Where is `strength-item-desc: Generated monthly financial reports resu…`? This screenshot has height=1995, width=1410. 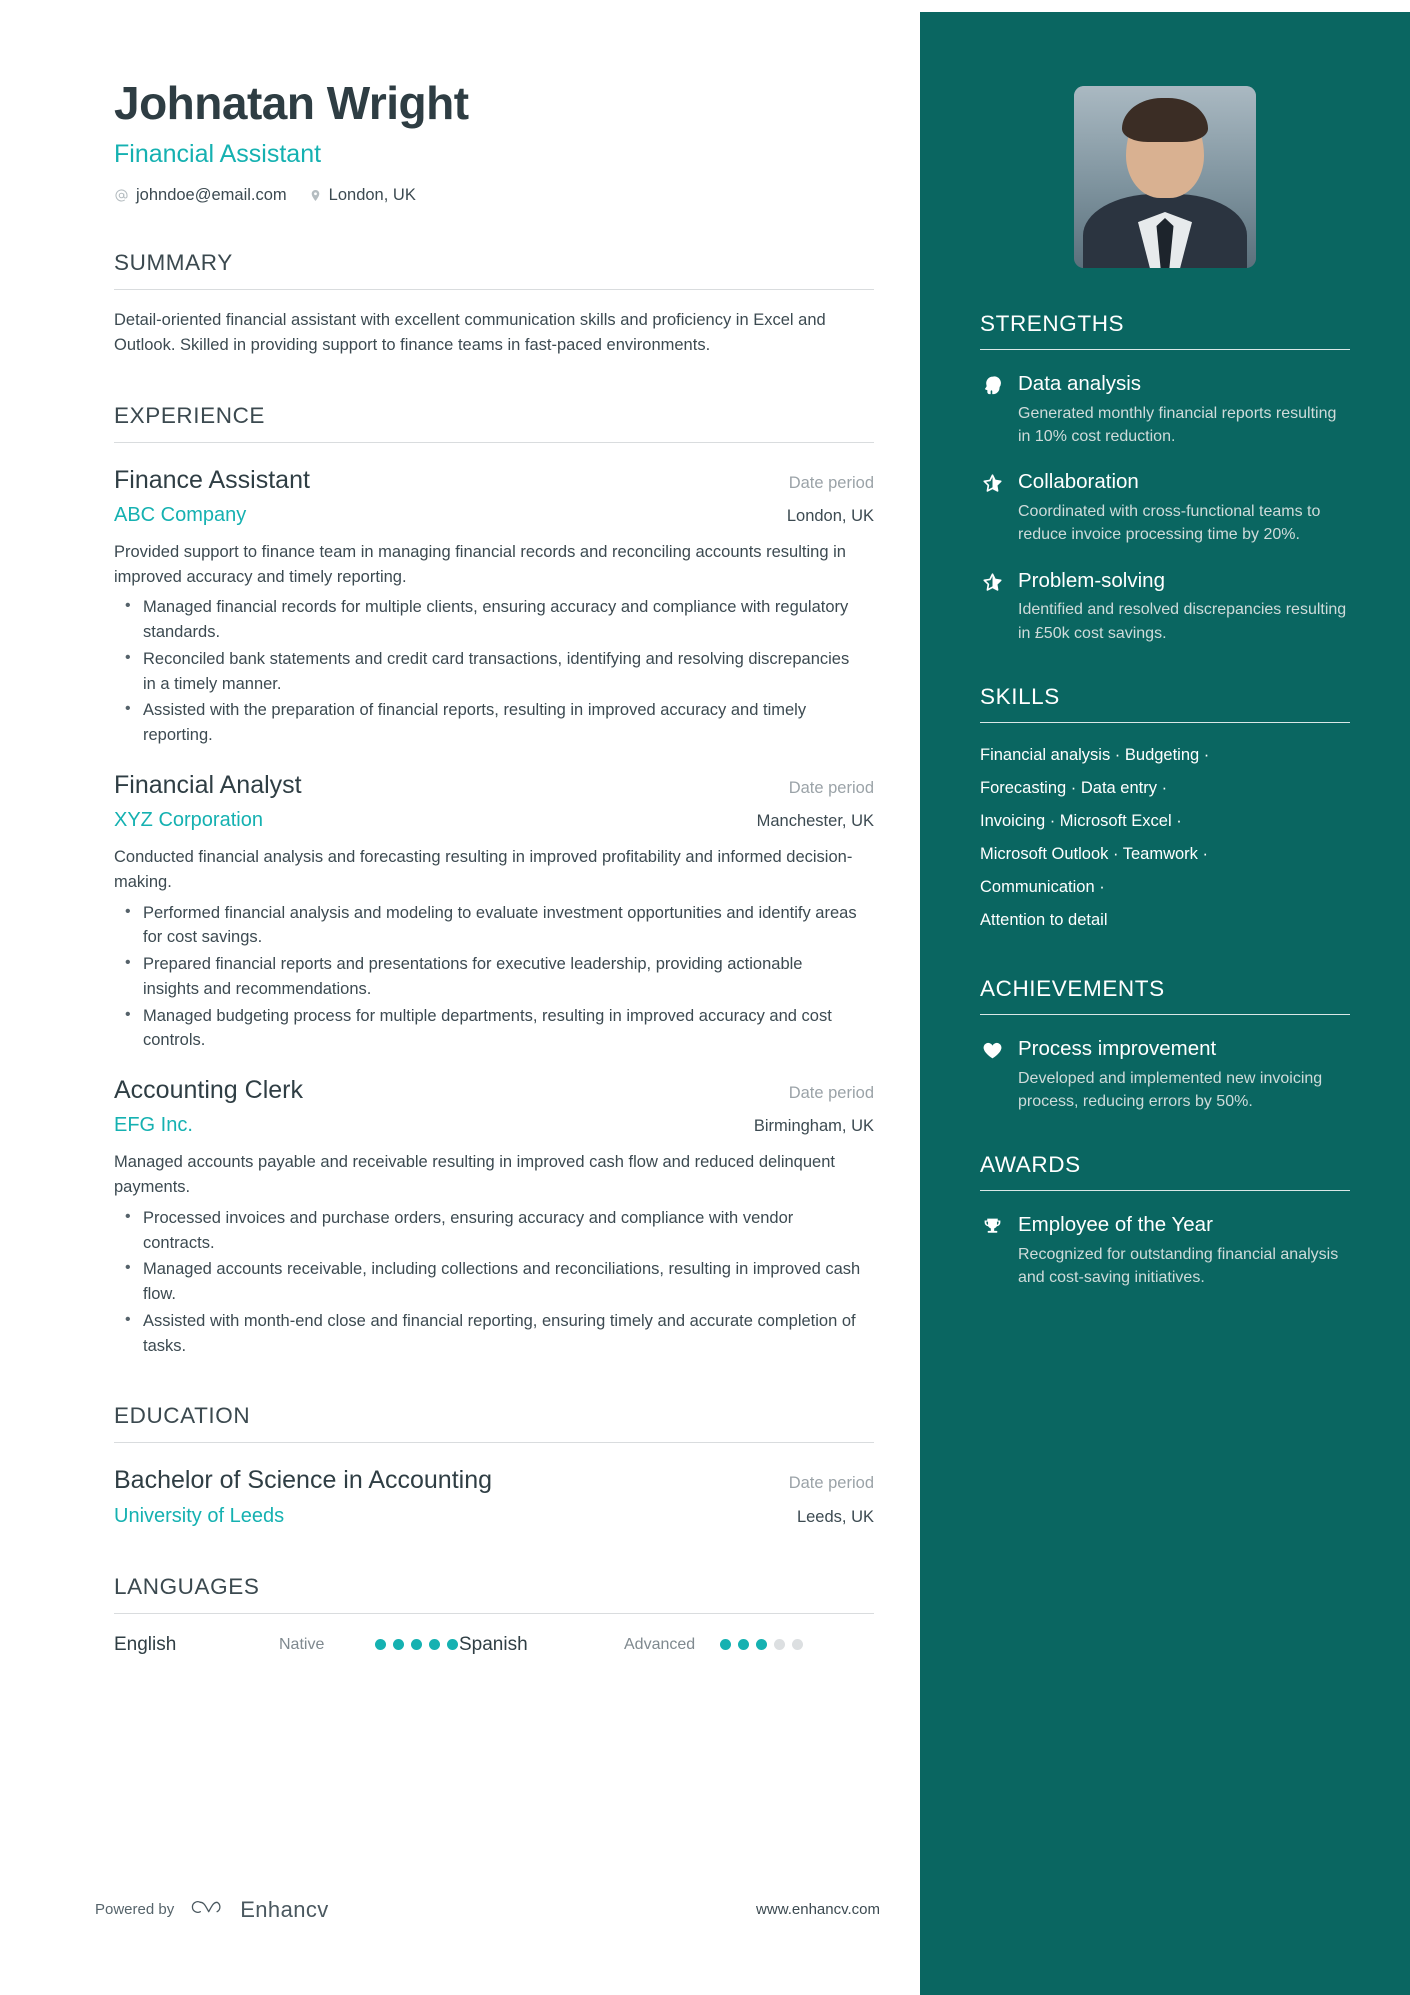
strength-item-desc: Generated monthly financial reports resu… is located at coordinates (1177, 424).